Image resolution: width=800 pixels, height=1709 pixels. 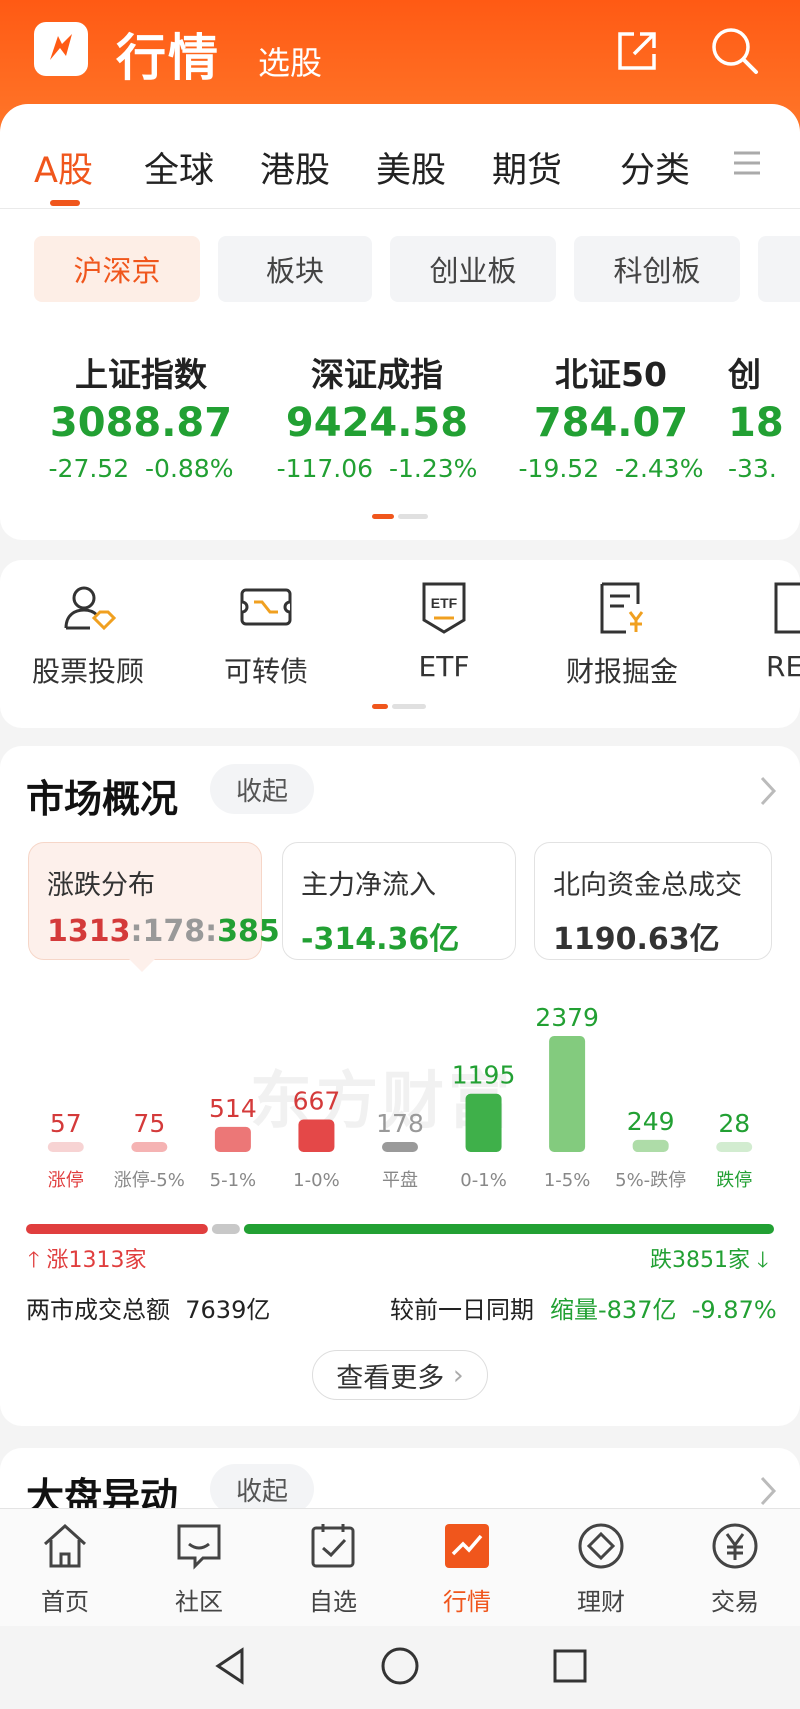 What do you see at coordinates (570, 1666) in the screenshot?
I see `recent-apps-icon` at bounding box center [570, 1666].